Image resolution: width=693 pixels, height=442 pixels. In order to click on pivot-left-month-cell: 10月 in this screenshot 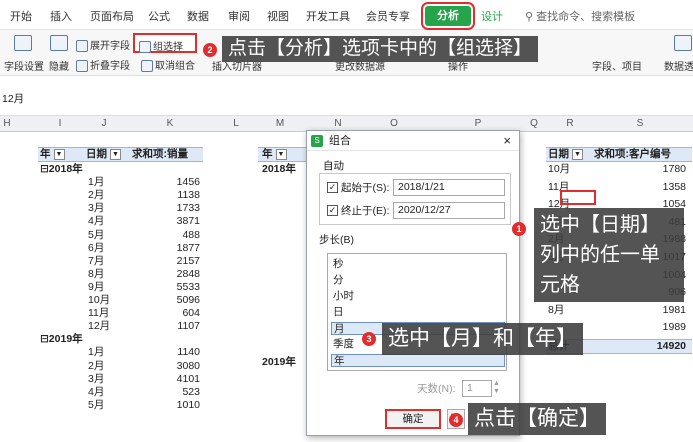, I will do `click(99, 300)`.